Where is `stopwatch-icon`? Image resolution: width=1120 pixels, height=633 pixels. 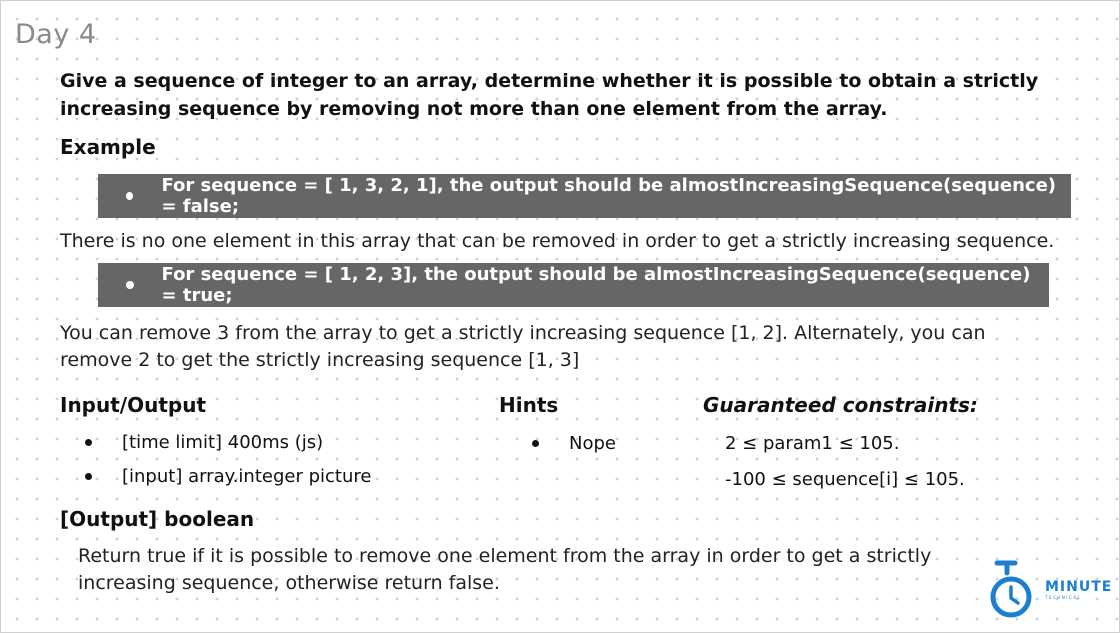 stopwatch-icon is located at coordinates (1011, 589).